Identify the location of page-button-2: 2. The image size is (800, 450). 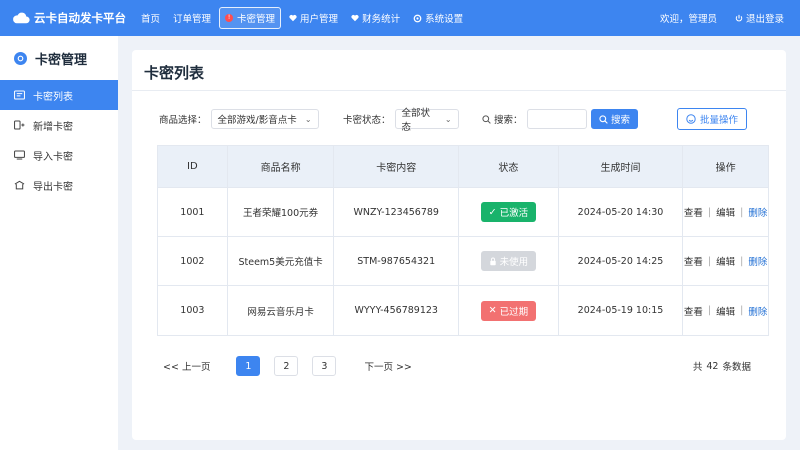
(286, 366).